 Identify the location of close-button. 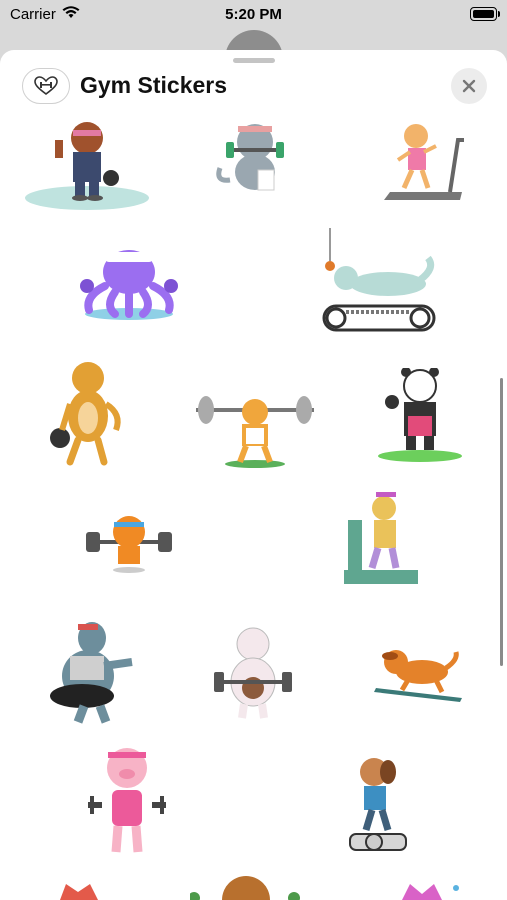
(469, 86).